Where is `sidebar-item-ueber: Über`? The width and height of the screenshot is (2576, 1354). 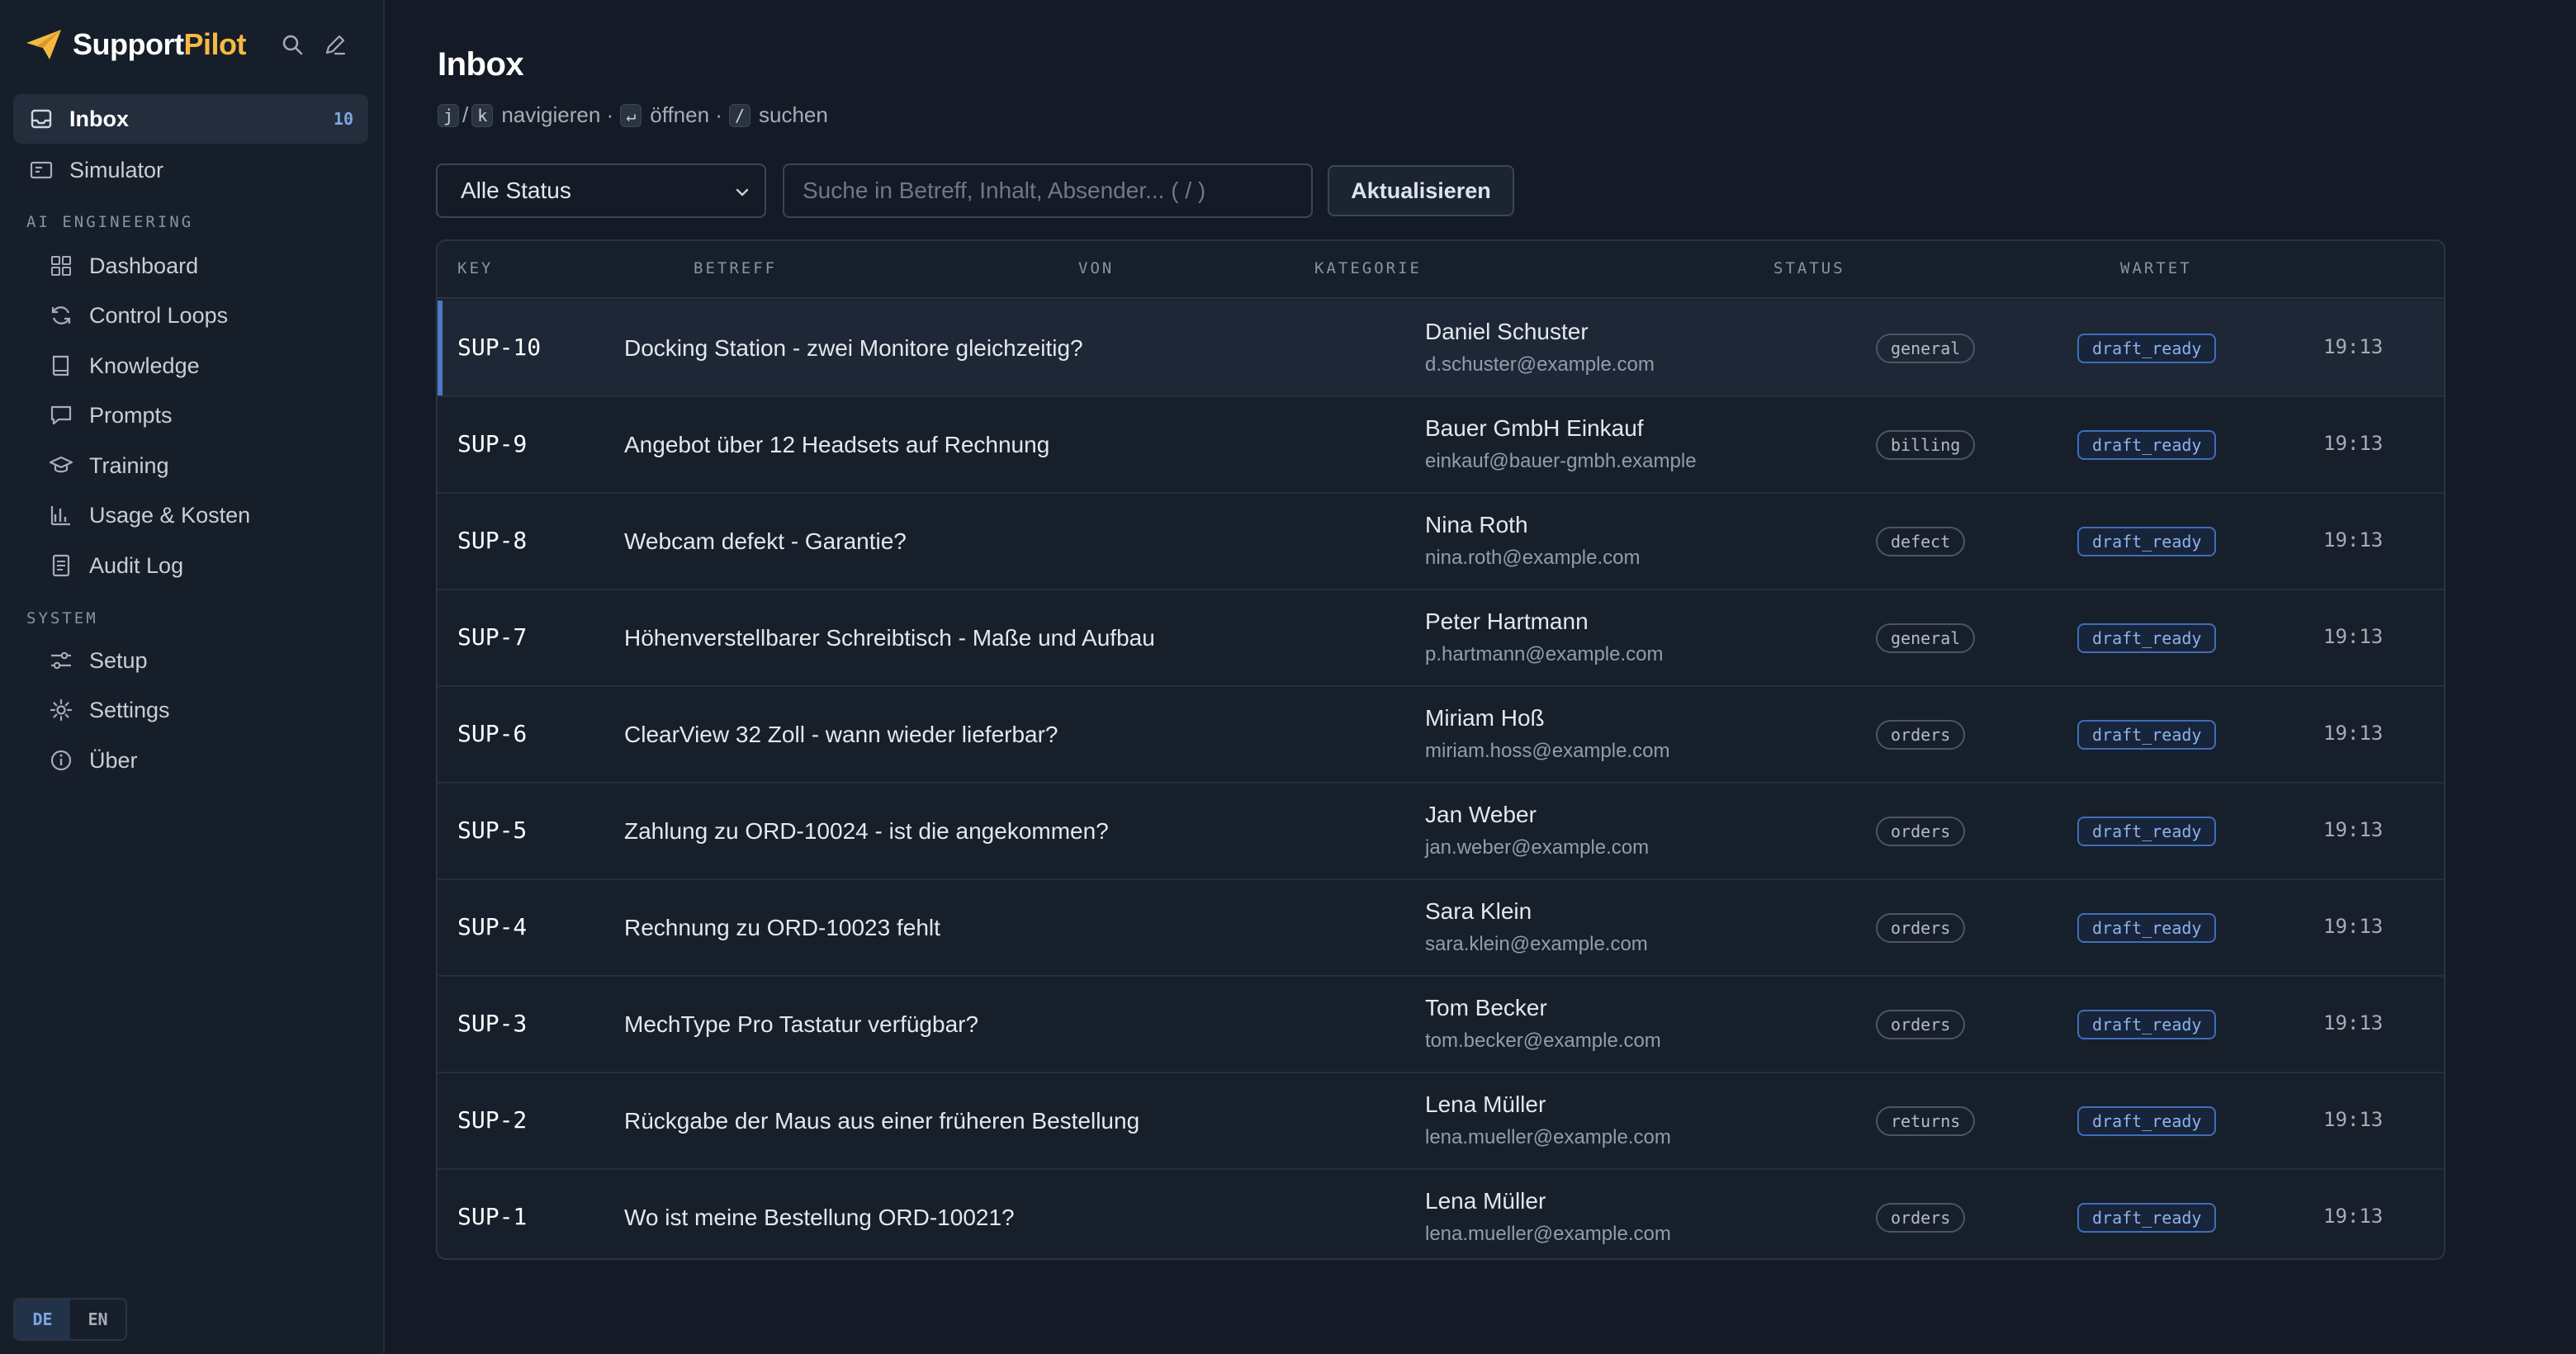
sidebar-item-ueber: Über is located at coordinates (190, 760).